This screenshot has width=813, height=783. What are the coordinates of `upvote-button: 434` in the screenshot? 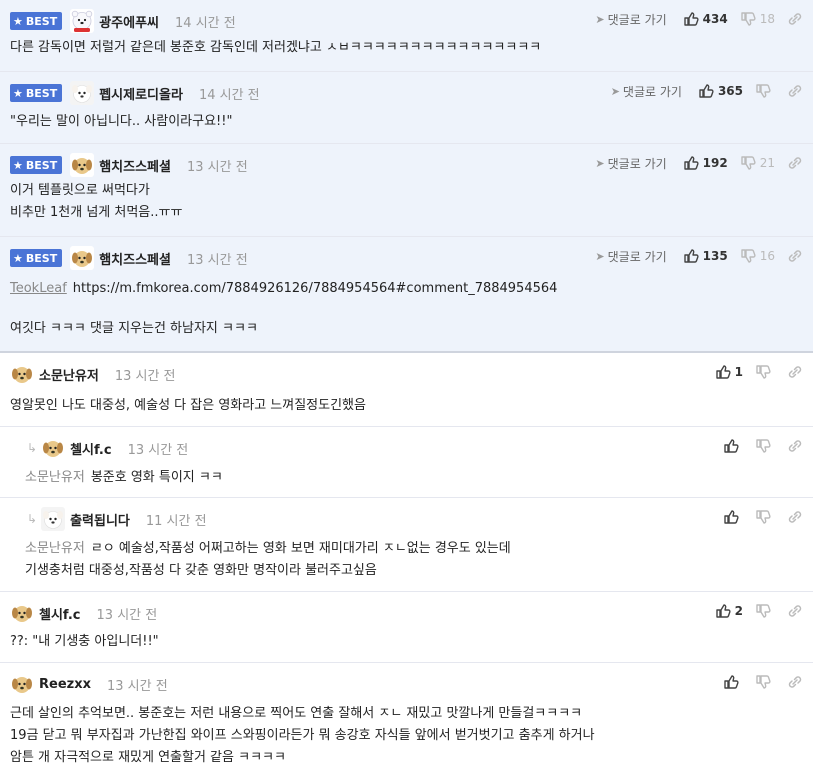 It's located at (705, 19).